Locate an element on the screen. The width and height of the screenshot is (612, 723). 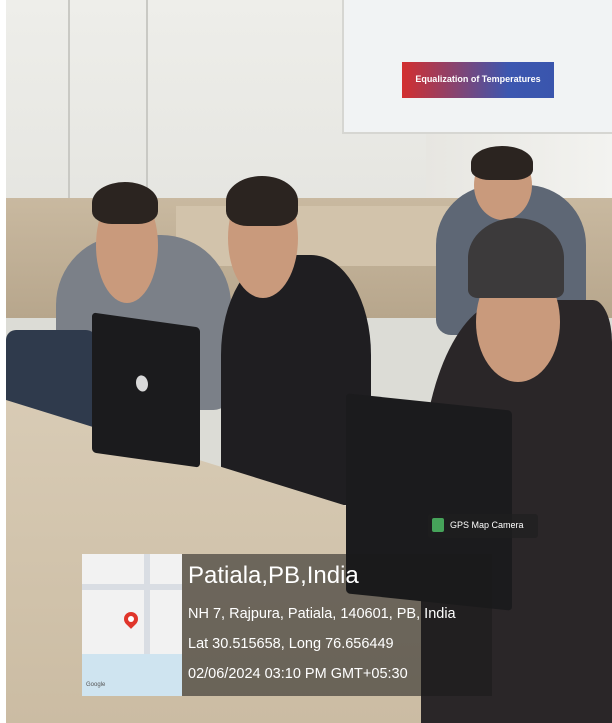
apple-logo-icon is located at coordinates (142, 383).